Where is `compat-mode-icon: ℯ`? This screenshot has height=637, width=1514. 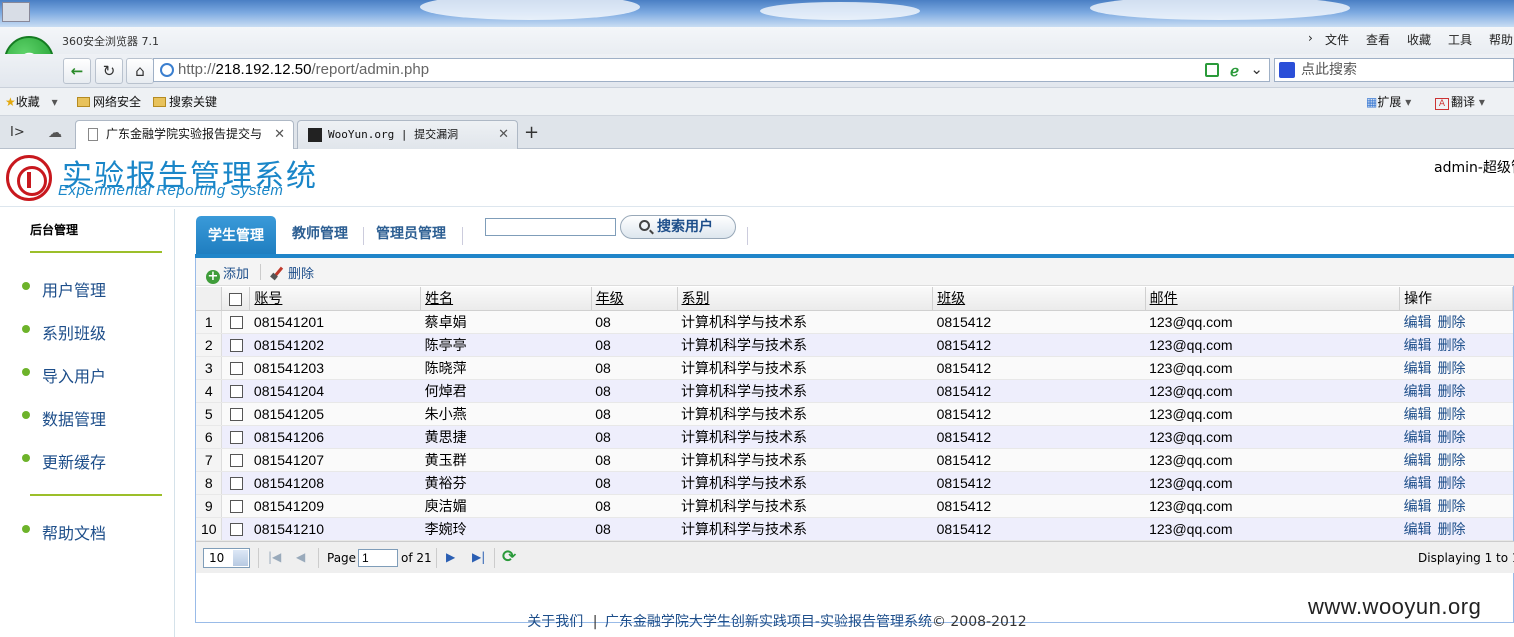
compat-mode-icon: ℯ is located at coordinates (1234, 72).